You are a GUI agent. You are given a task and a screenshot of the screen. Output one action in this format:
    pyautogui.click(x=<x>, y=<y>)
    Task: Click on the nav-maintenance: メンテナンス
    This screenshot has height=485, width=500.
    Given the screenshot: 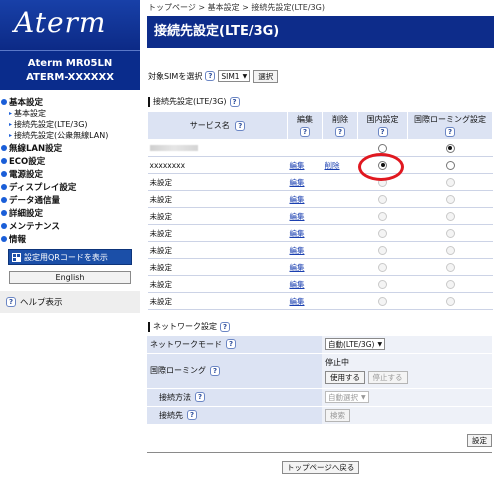 What is the action you would take?
    pyautogui.click(x=70, y=225)
    